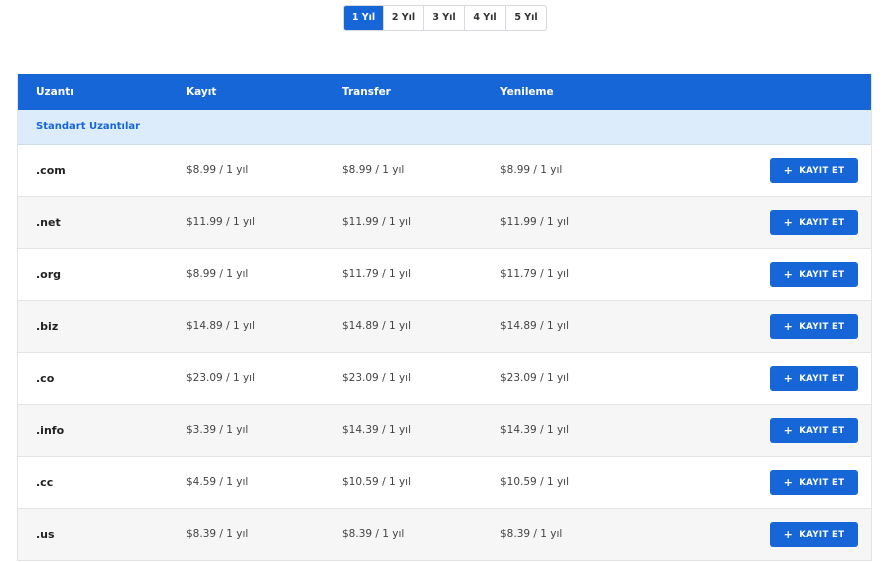  What do you see at coordinates (47, 326) in the screenshot?
I see `extension-cell: .biz` at bounding box center [47, 326].